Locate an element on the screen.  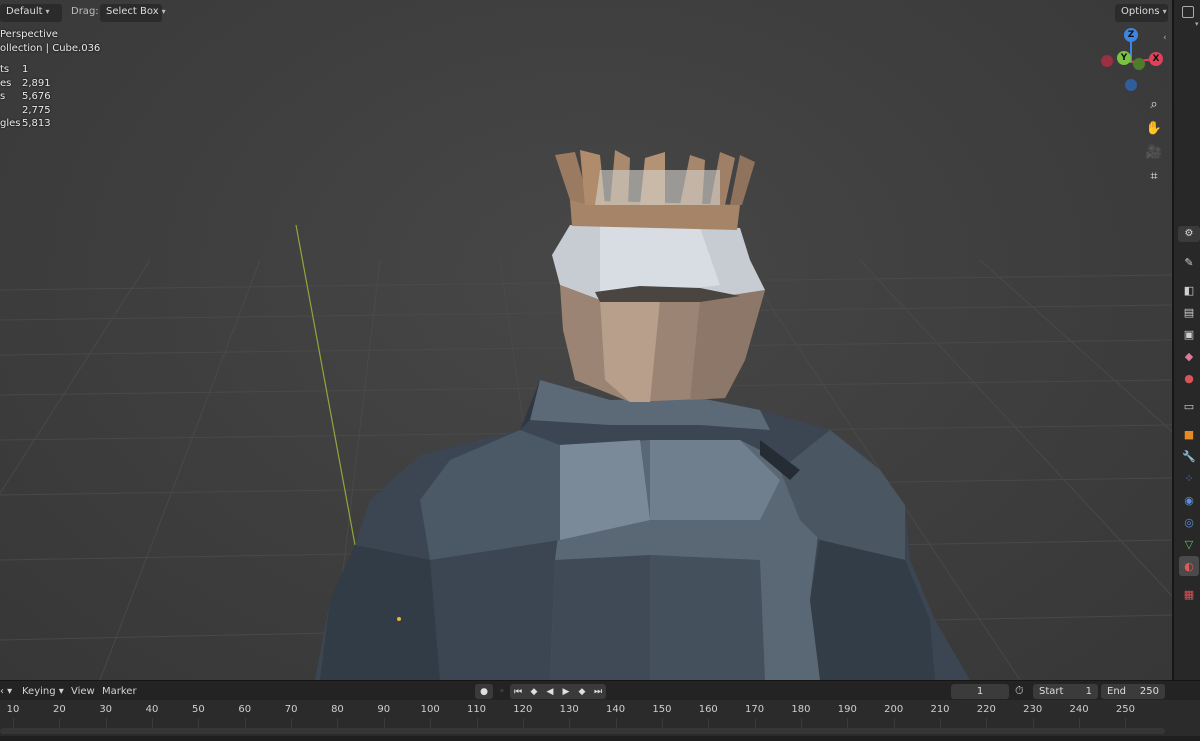
properties-editor-tabs: ▾ ⚙ ✎ ◧ ▤ ▣ ◆ ● ▭ ■ 🔧 ⁘ ◉ ◎ ▽ ◐ ▦ is located at coordinates (1186, 340).